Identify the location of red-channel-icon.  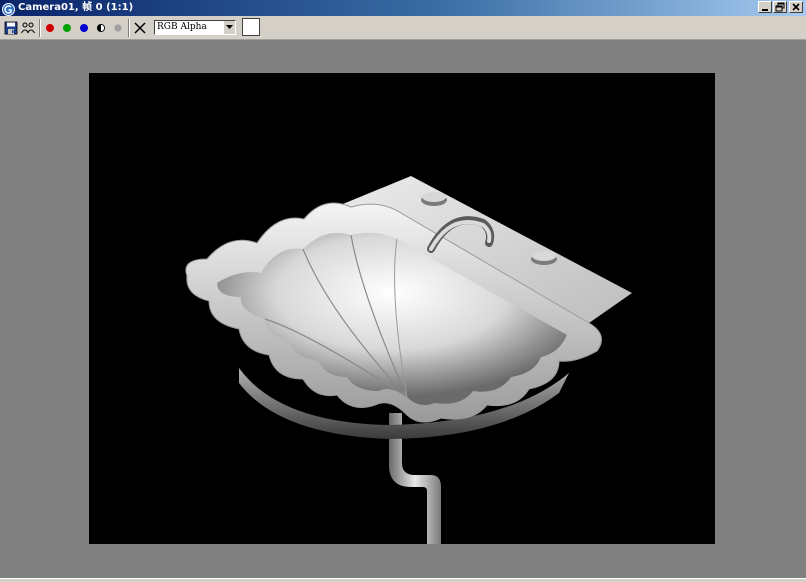
(50, 28).